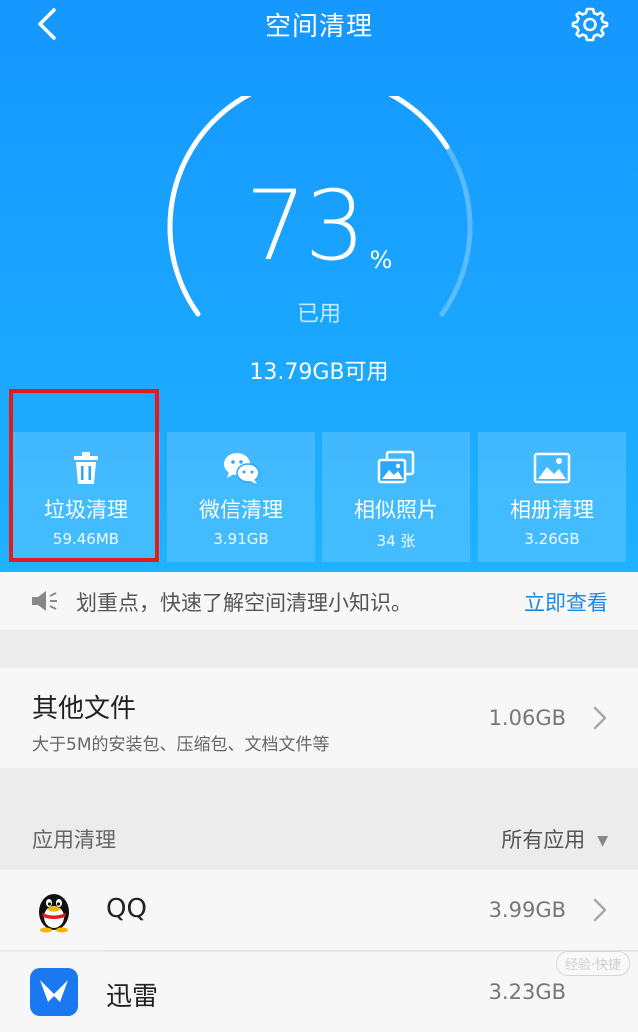 The image size is (638, 1032). Describe the element at coordinates (319, 718) in the screenshot. I see `other-files-row: 其他文件 大于5M的安装包、压缩包、文档文件等 1.06GB` at that location.